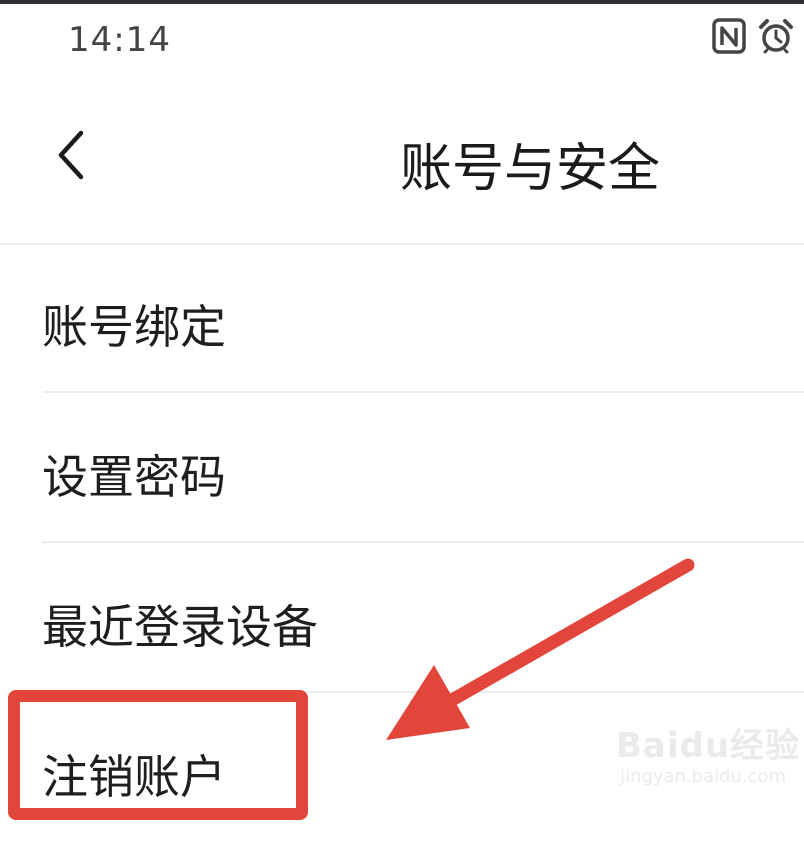 Image resolution: width=804 pixels, height=843 pixels. What do you see at coordinates (708, 746) in the screenshot?
I see `watermark-brand: Baidu经验` at bounding box center [708, 746].